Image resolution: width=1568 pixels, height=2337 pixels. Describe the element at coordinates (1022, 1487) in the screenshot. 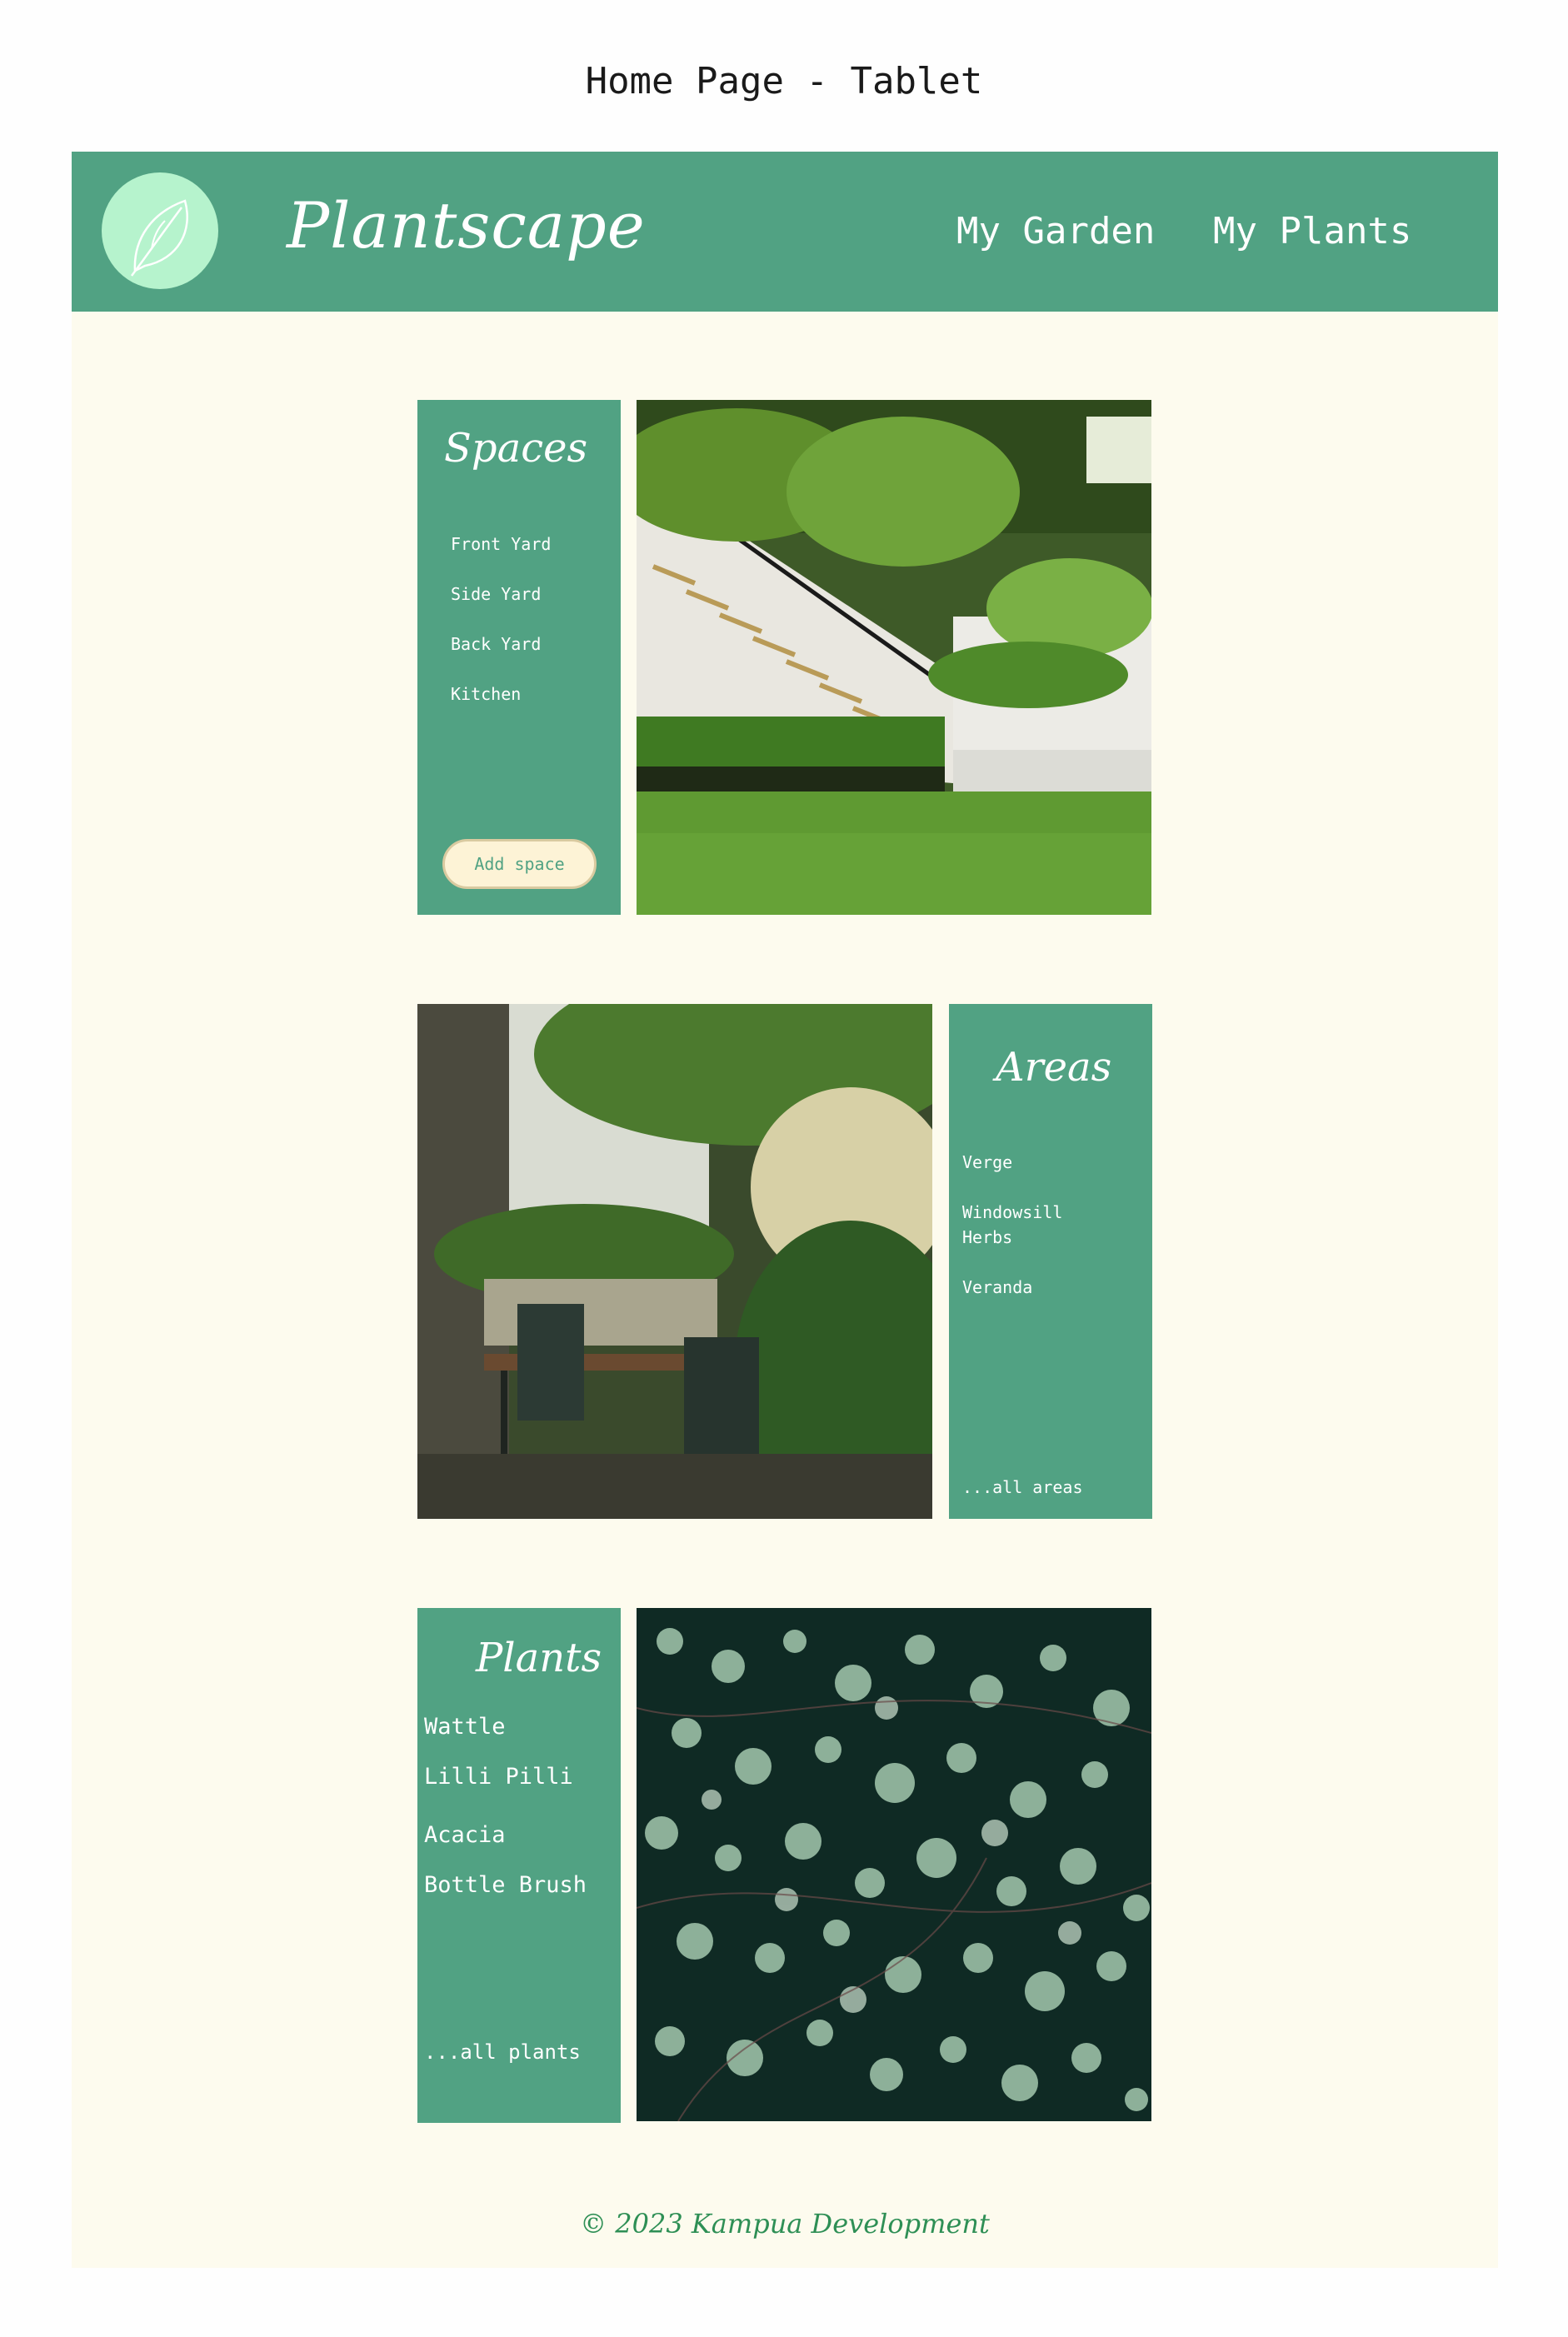

I see `all-areas-link: ...all areas` at that location.